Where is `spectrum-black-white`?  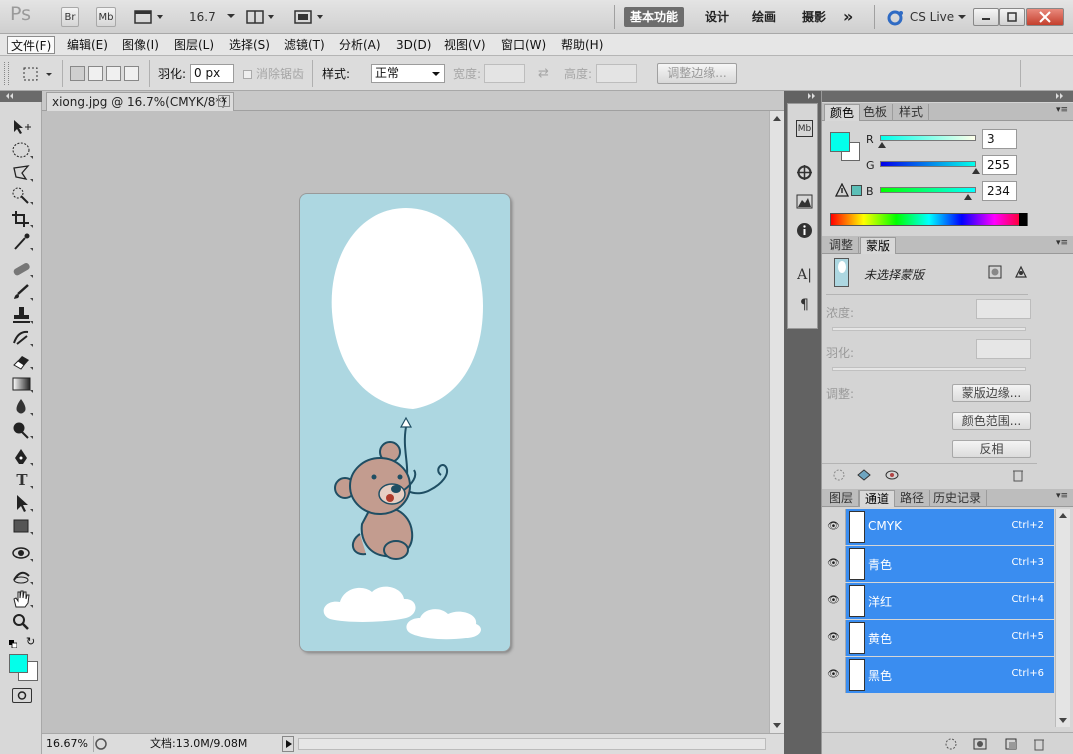
spectrum-black-white is located at coordinates (1023, 219).